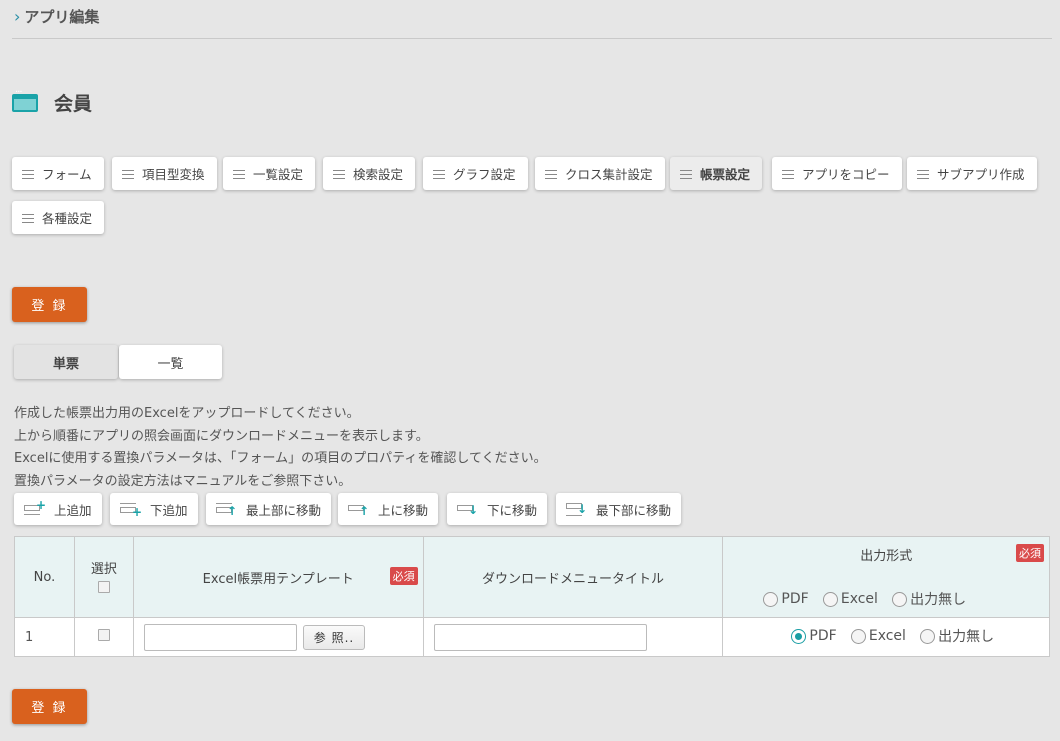  Describe the element at coordinates (886, 556) in the screenshot. I see `header-output-format-label: 出力形式` at that location.